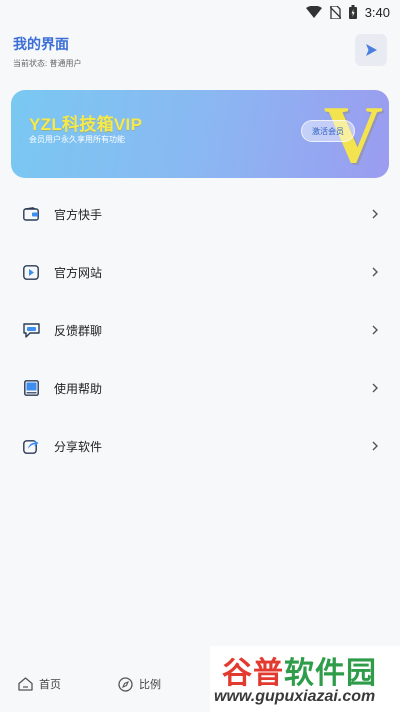 This screenshot has width=400, height=712. What do you see at coordinates (200, 134) in the screenshot?
I see `vip-banner: YZL科技箱VIP 会员用户永久享用所有功能 V 激活会员` at bounding box center [200, 134].